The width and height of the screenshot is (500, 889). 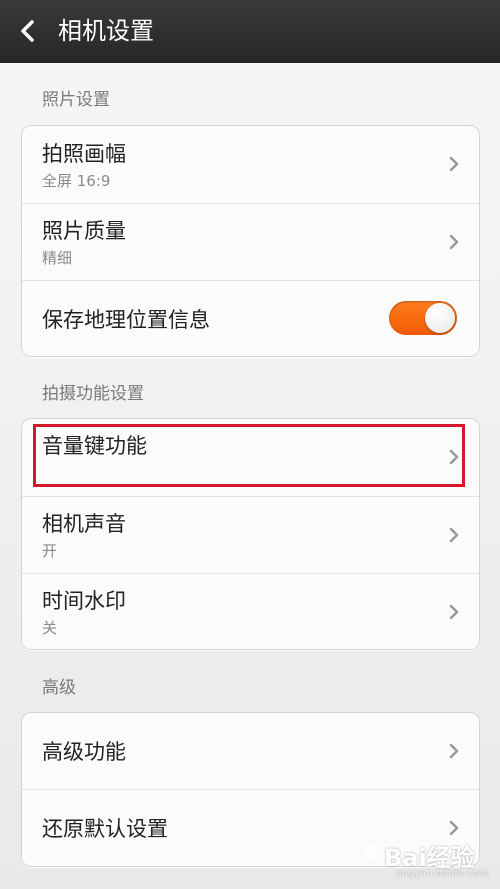 What do you see at coordinates (84, 154) in the screenshot?
I see `setting-title: 拍照画幅` at bounding box center [84, 154].